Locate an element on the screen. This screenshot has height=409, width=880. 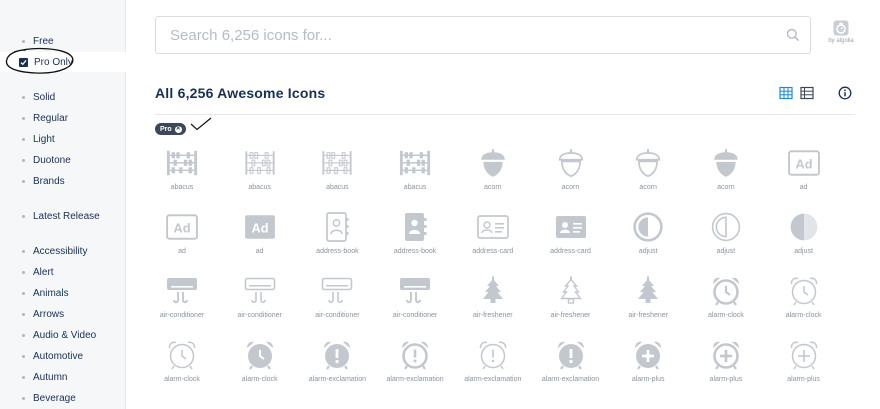
address-card-icon is located at coordinates (570, 227).